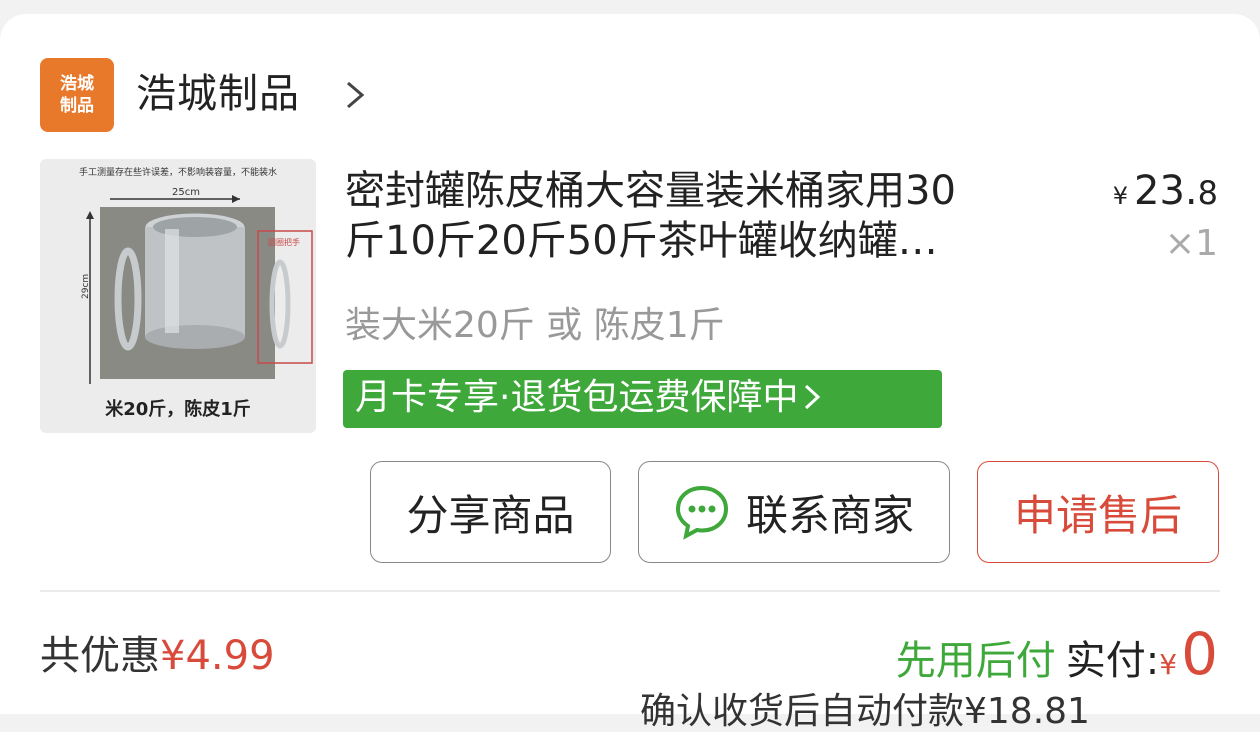  I want to click on promo-text: 月卡专享·退货包运费保障中, so click(577, 397).